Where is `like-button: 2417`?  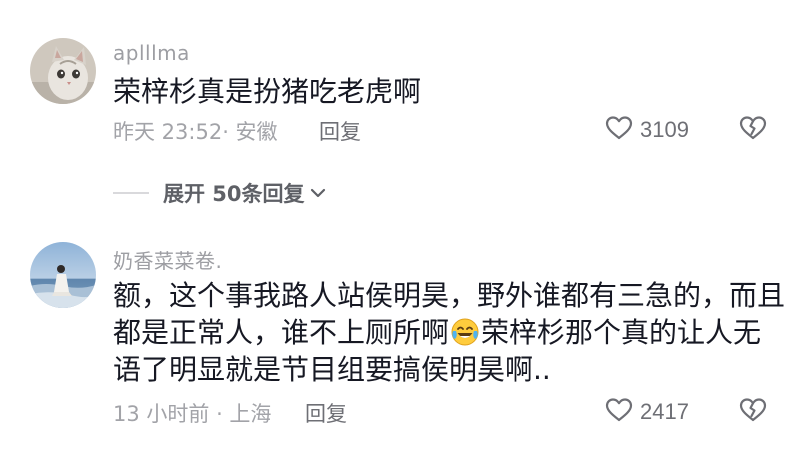
like-button: 2417 is located at coordinates (646, 412).